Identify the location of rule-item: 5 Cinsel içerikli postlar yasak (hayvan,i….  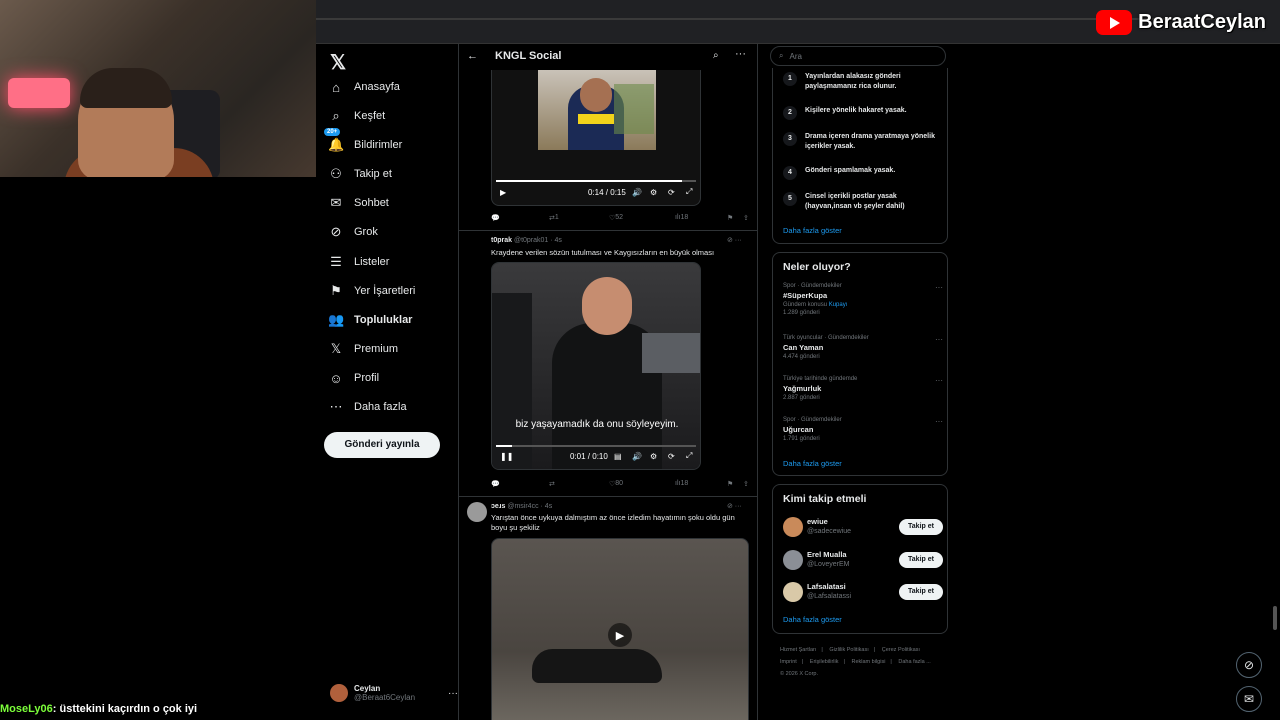
(863, 201).